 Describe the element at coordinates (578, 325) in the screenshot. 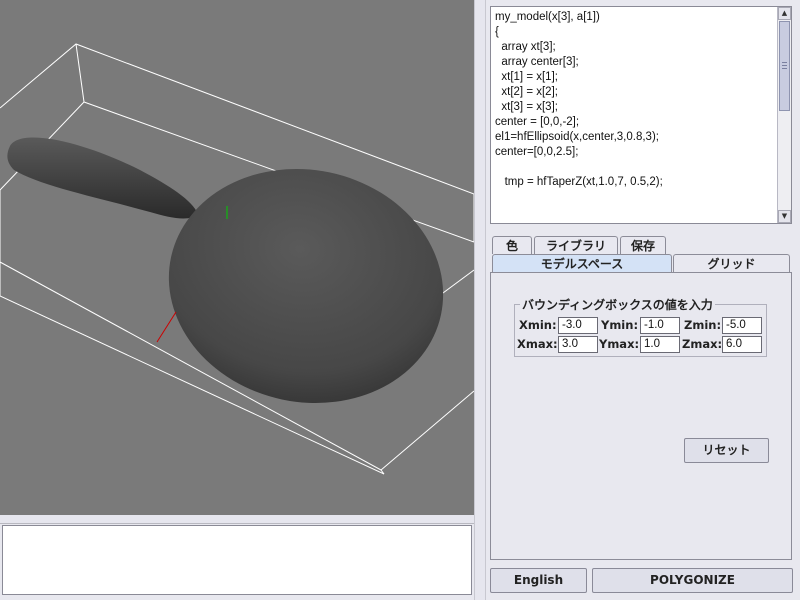

I see `xmin-field: -3.0` at that location.